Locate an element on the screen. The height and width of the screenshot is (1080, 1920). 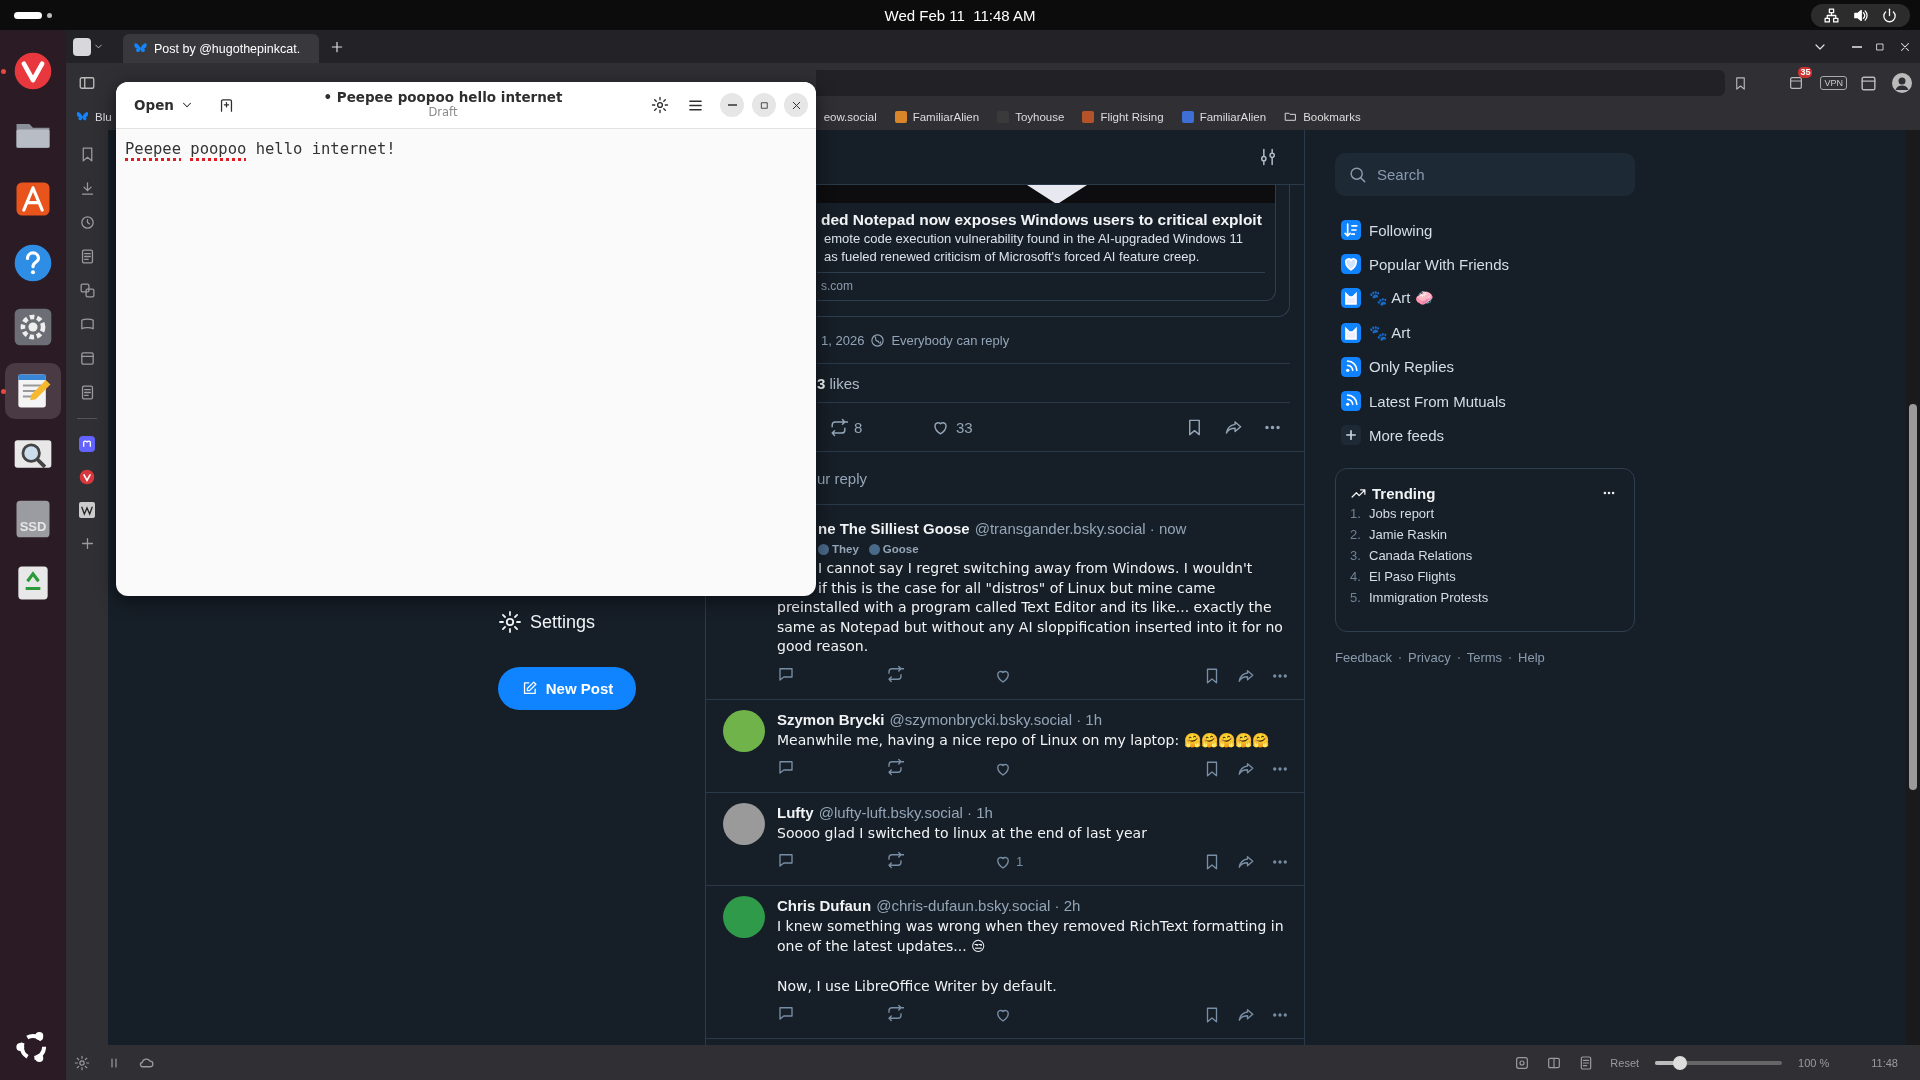
new-post-button: New Post is located at coordinates (567, 688).